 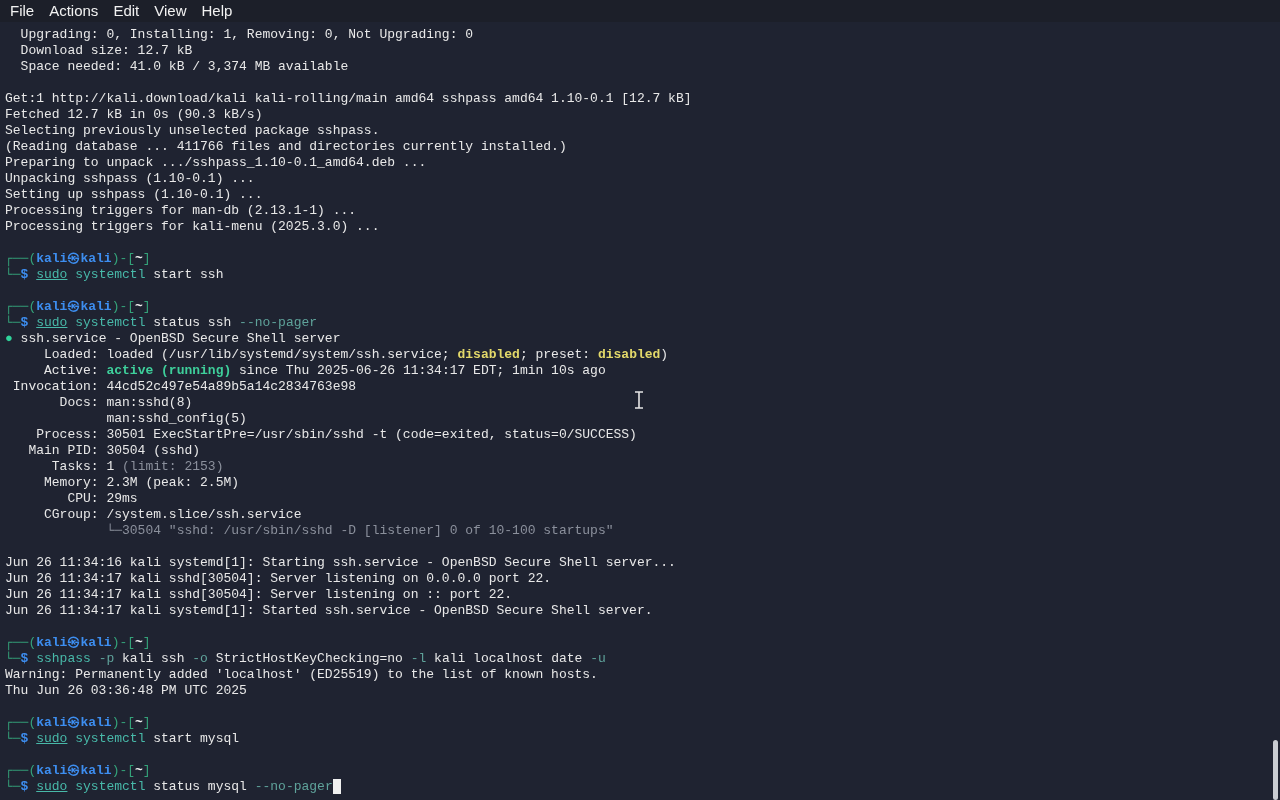 What do you see at coordinates (324, 371) in the screenshot?
I see `terminal-line: Active: active (running) since Thu 2025-06-26 11:34:17 EDT; 1min 10s ago` at bounding box center [324, 371].